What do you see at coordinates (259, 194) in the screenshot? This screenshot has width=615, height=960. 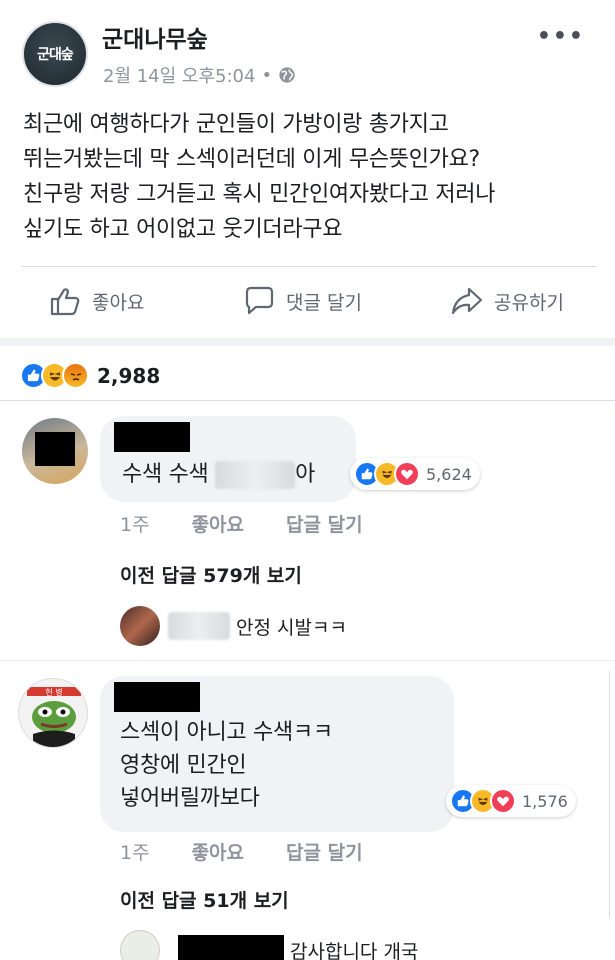 I see `post-text-line: 친구랑 저랑 그거듣고 혹시 민간인여자봤다고 저러나` at bounding box center [259, 194].